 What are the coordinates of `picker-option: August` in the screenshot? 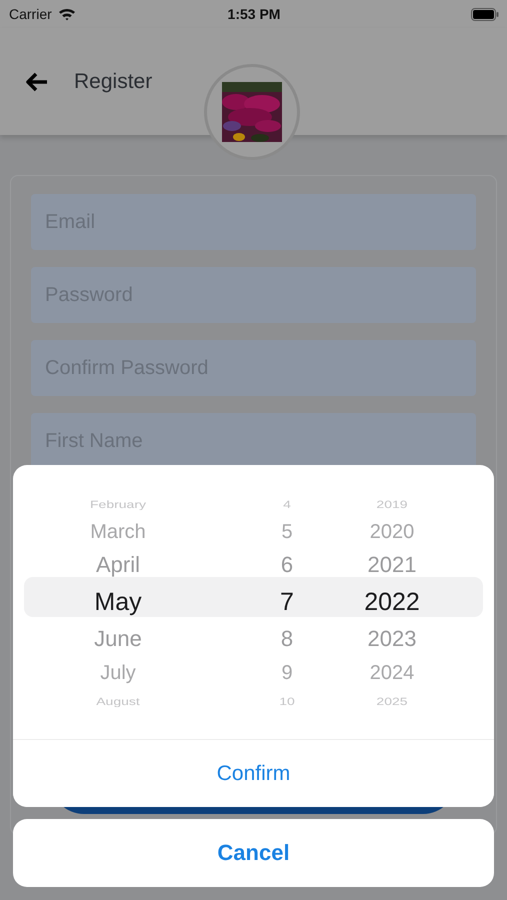 It's located at (118, 700).